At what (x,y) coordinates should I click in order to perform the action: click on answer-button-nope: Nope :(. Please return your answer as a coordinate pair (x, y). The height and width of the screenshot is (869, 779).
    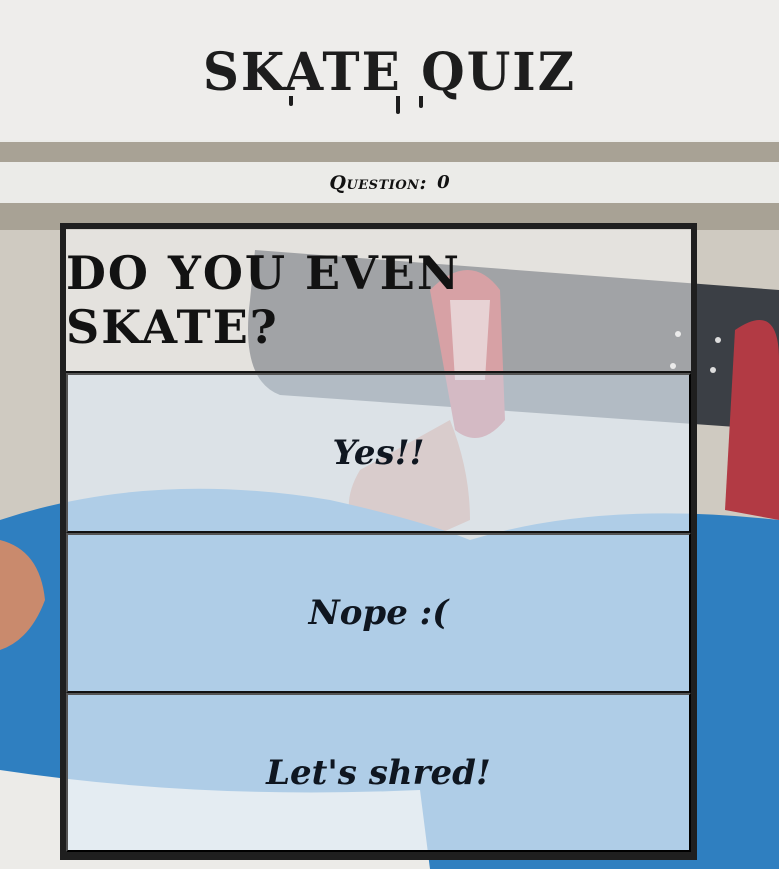
    Looking at the image, I should click on (378, 613).